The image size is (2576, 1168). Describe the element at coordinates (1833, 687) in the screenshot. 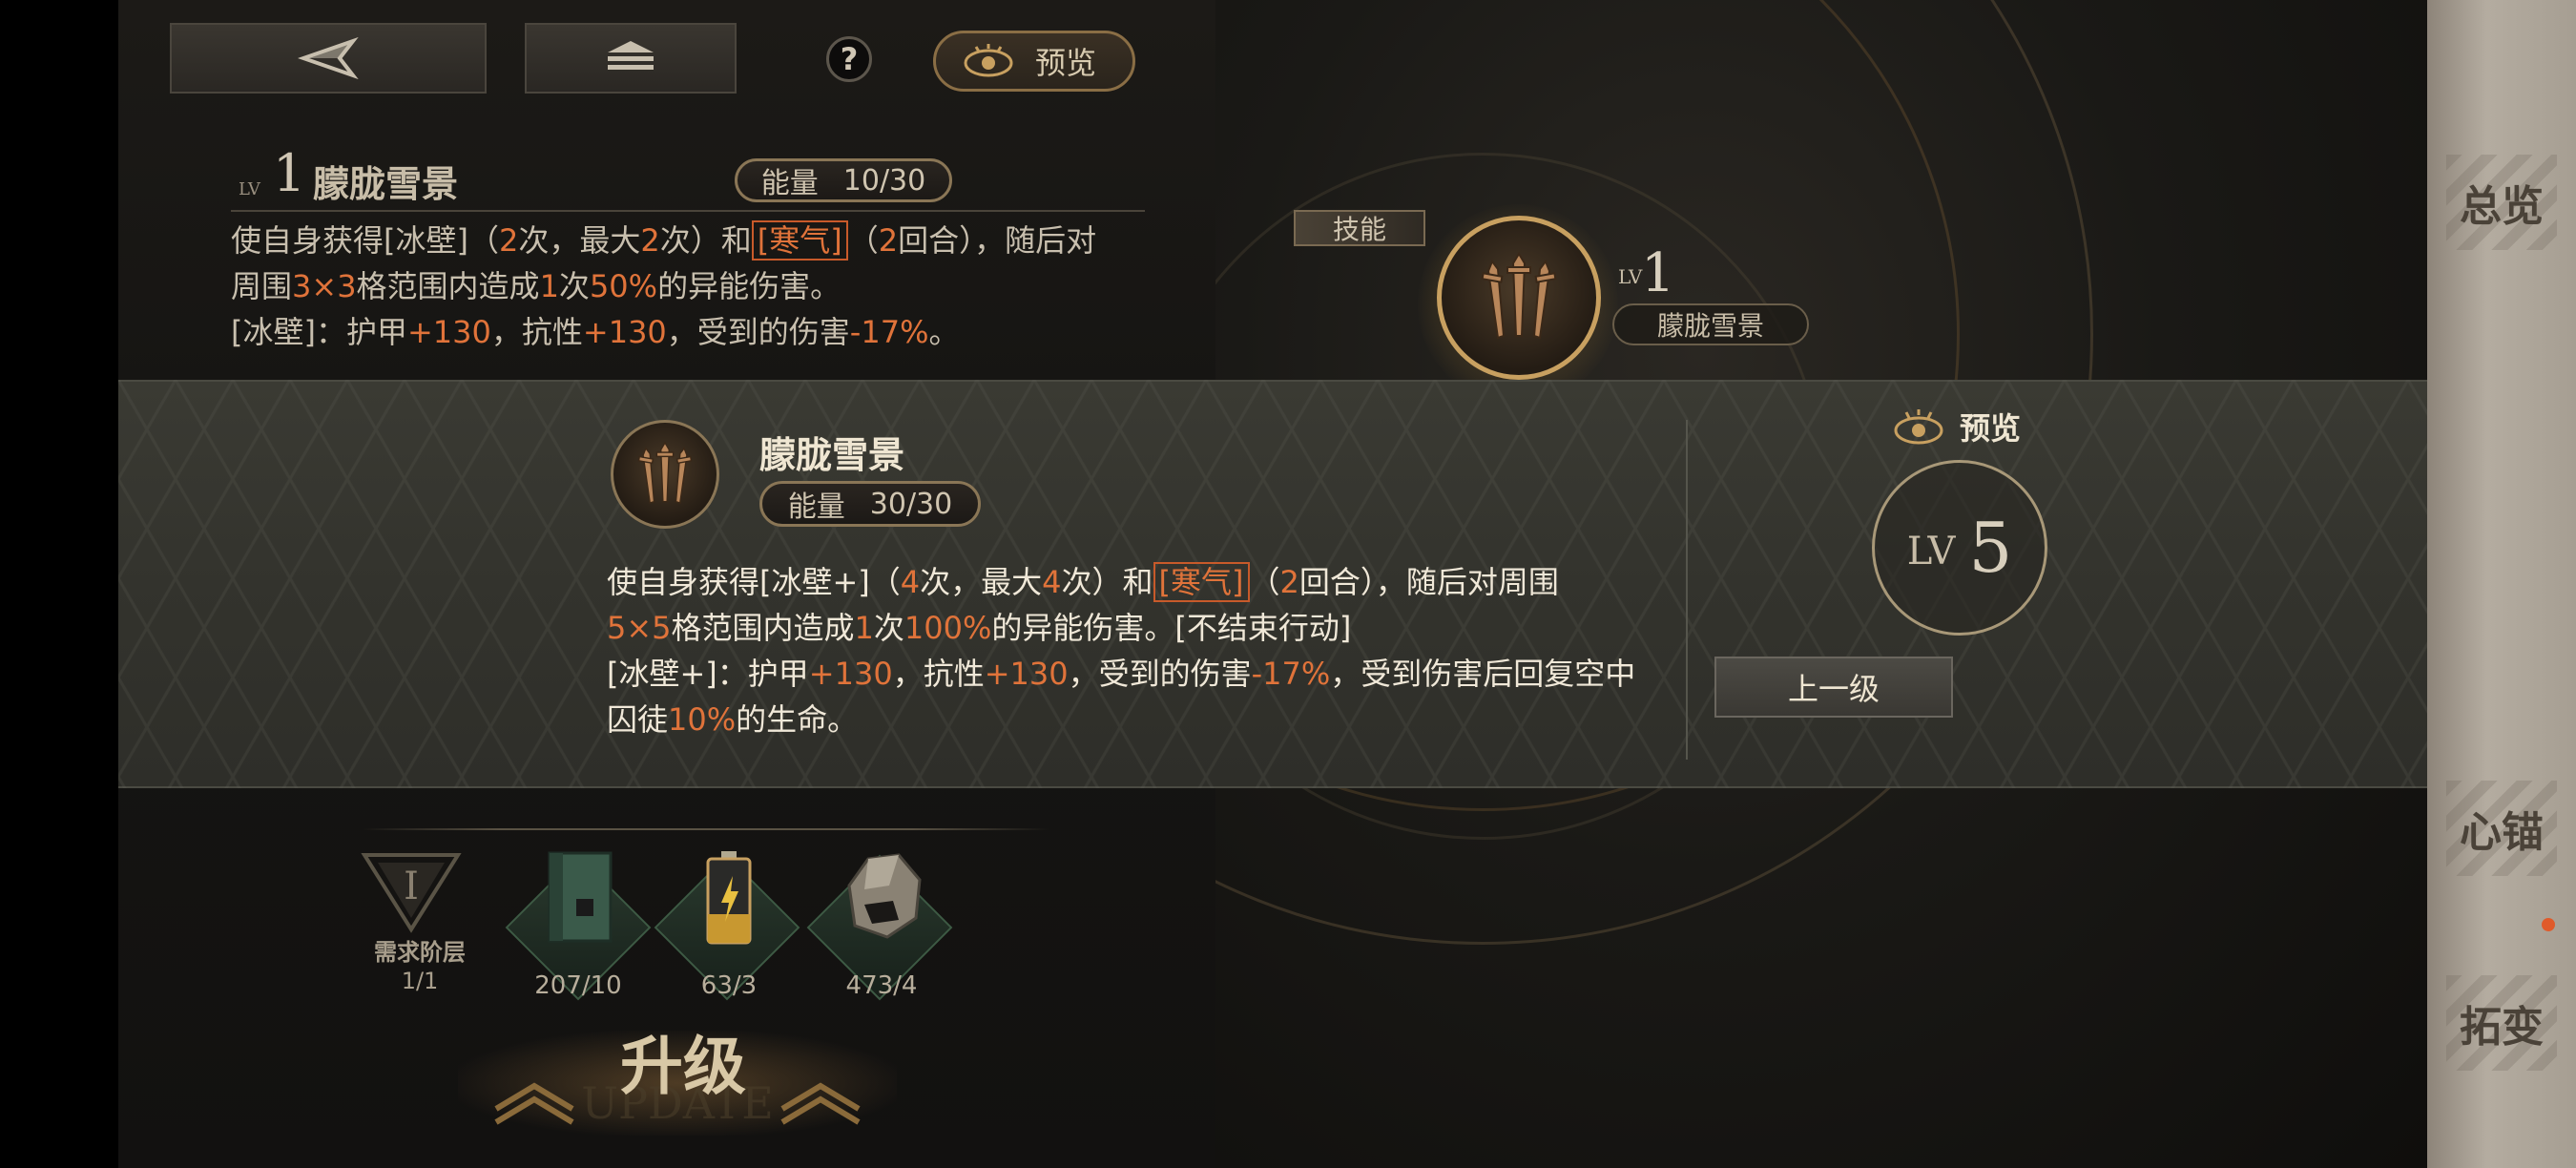

I see `previous-level-button: 上一级` at that location.